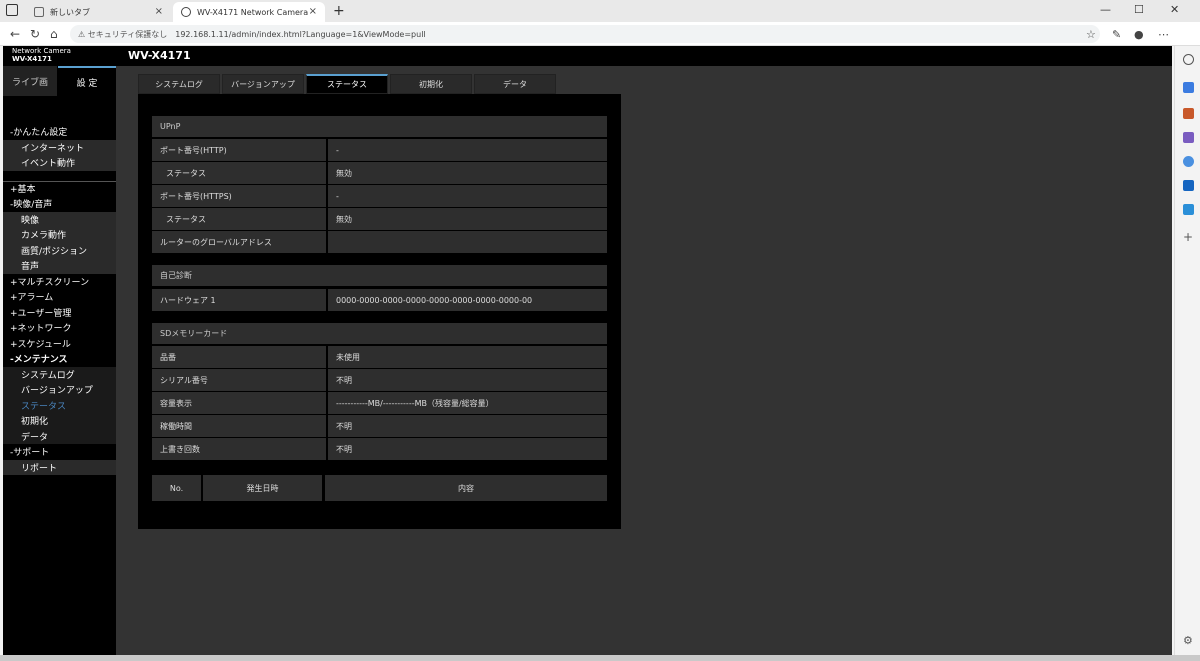 Image resolution: width=1200 pixels, height=661 pixels. I want to click on menu-image-audio: -映像/音声, so click(59, 204).